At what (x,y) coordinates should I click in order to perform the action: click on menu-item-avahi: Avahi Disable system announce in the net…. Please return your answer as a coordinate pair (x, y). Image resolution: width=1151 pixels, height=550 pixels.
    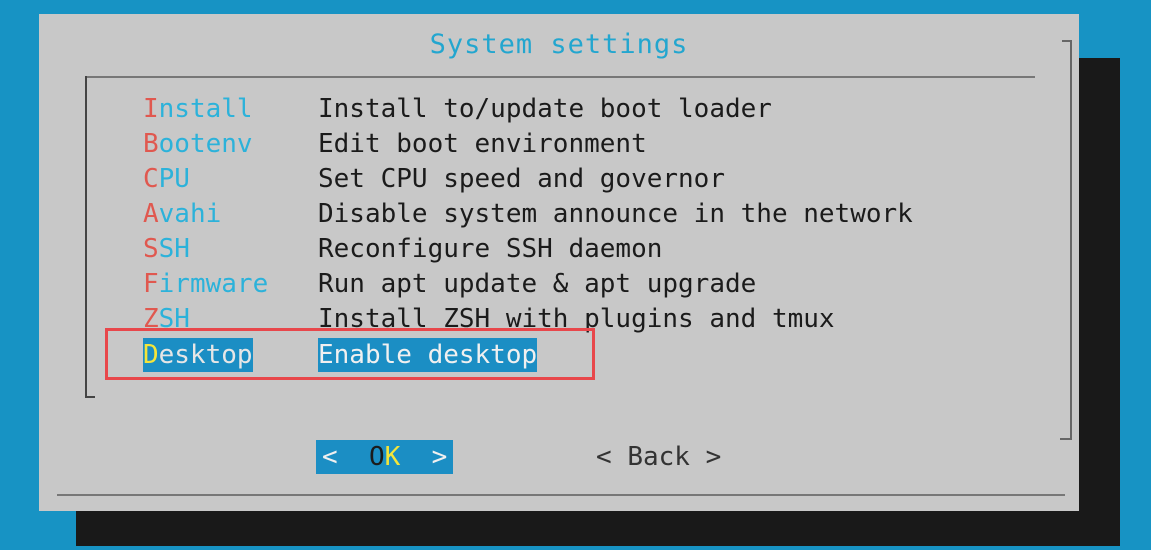
    Looking at the image, I should click on (528, 214).